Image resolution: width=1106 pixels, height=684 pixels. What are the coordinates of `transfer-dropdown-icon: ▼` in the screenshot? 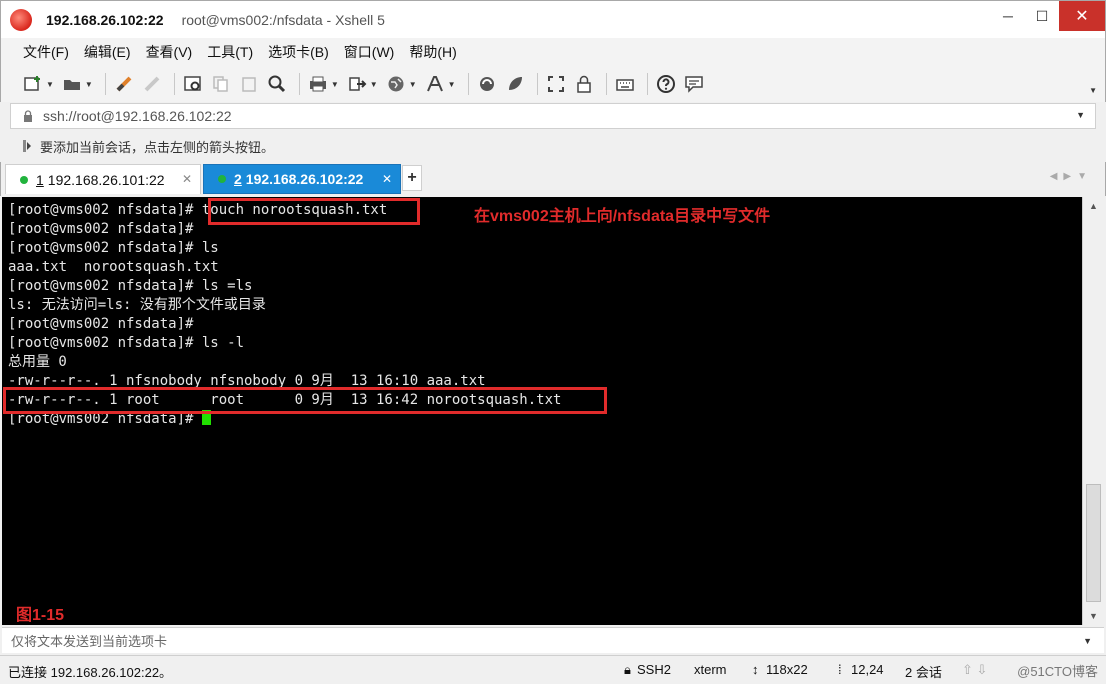 It's located at (374, 84).